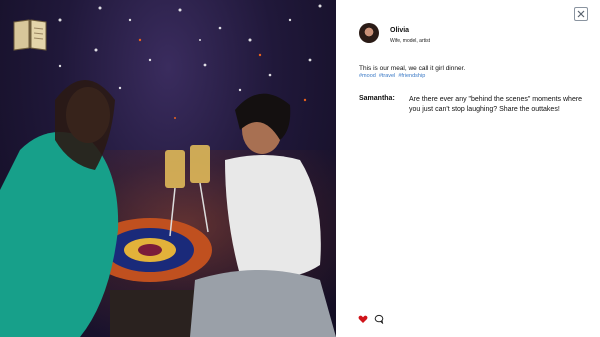  Describe the element at coordinates (410, 41) in the screenshot. I see `post-user-bio: Wife, model, artist` at that location.